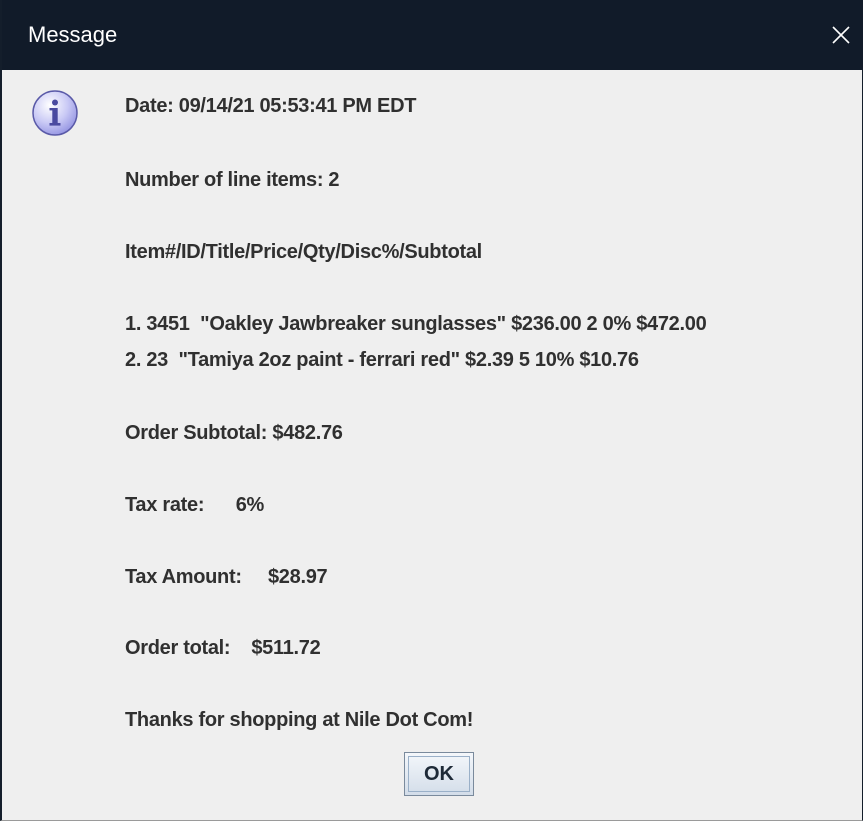  What do you see at coordinates (234, 433) in the screenshot?
I see `order-subtotal: Order Subtotal: $482.76` at bounding box center [234, 433].